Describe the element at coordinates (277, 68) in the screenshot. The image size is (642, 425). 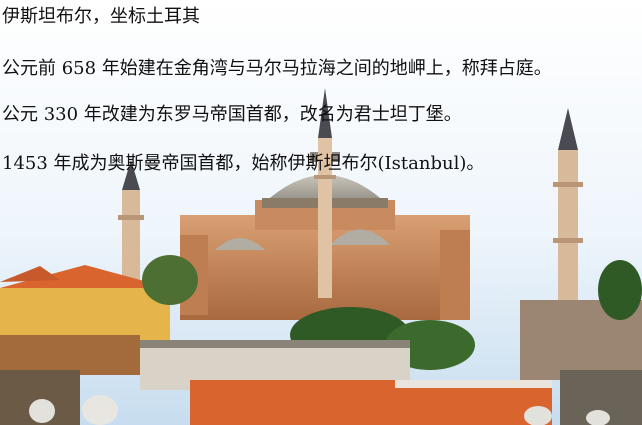
I see `caption-founding: 公元前 658 年始建在金角湾与马尔马拉海之间的地岬上，称拜占庭。` at that location.